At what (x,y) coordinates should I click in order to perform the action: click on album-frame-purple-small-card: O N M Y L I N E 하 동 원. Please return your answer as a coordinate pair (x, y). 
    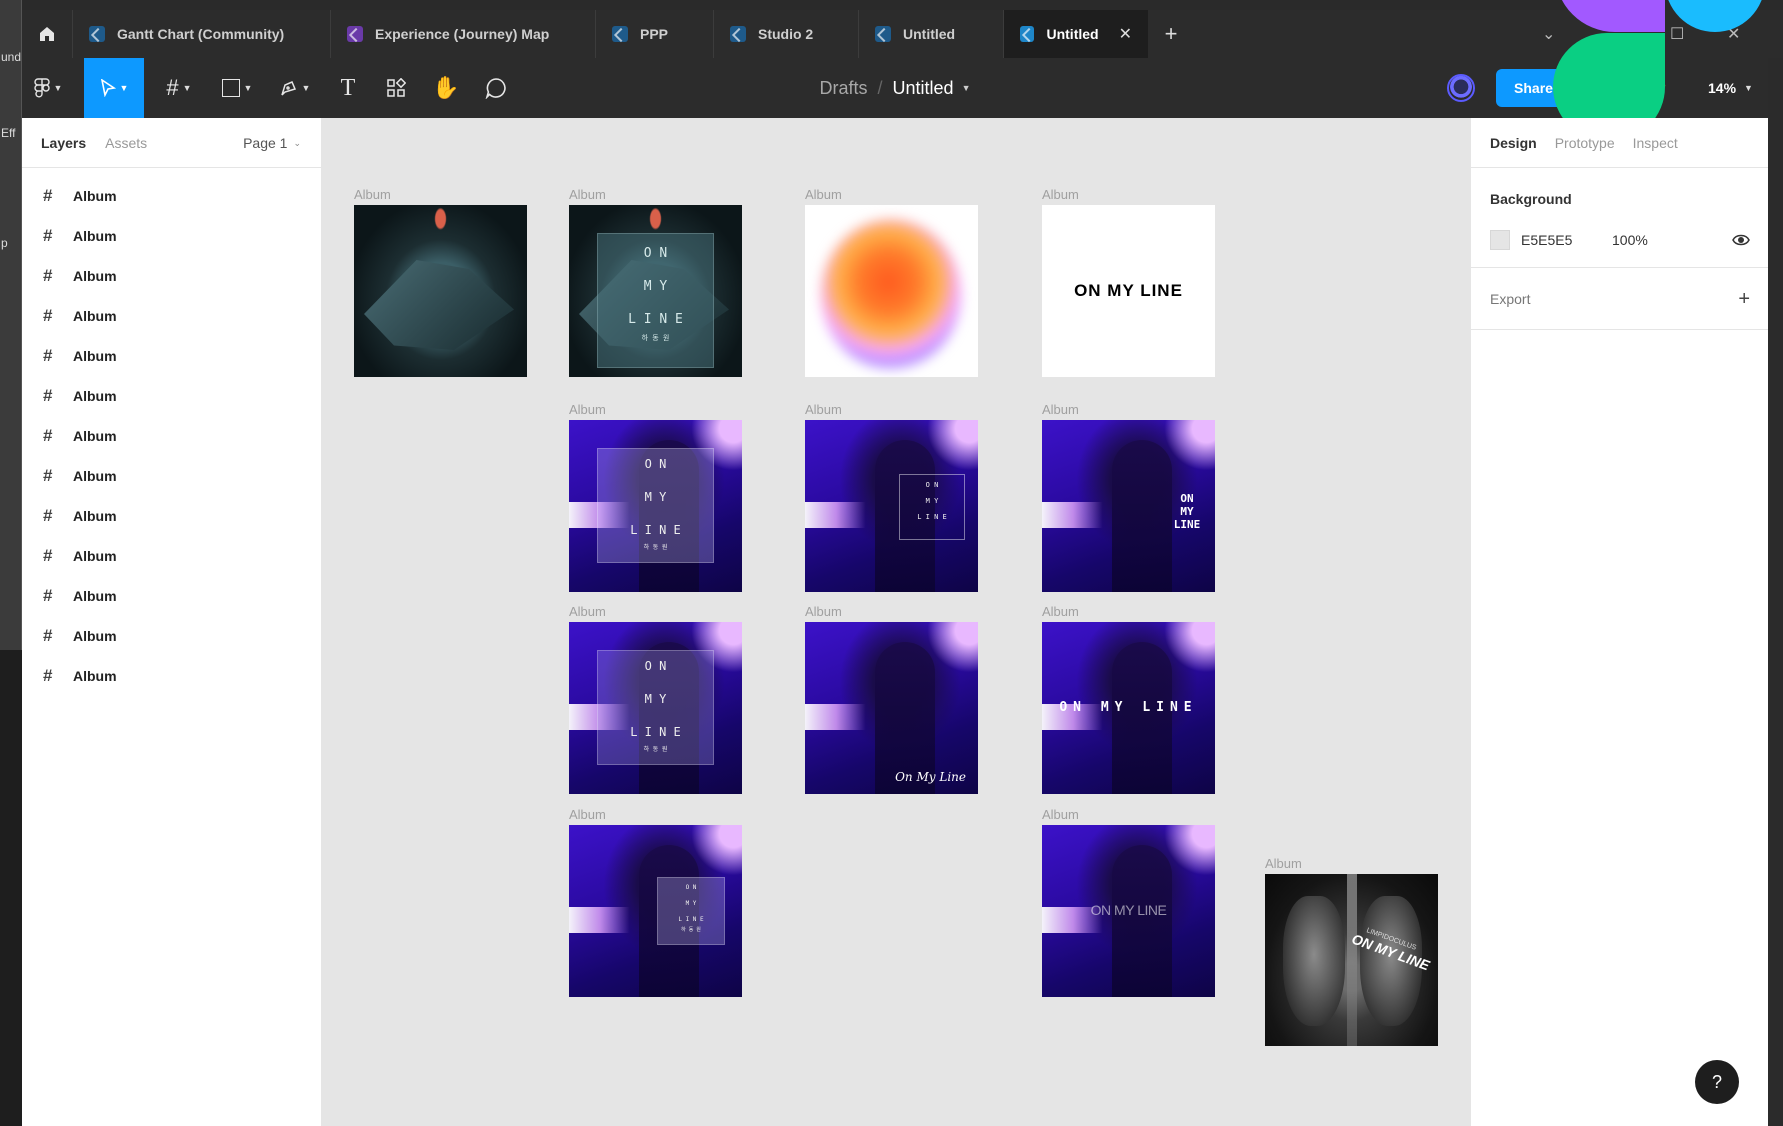
    Looking at the image, I should click on (655, 911).